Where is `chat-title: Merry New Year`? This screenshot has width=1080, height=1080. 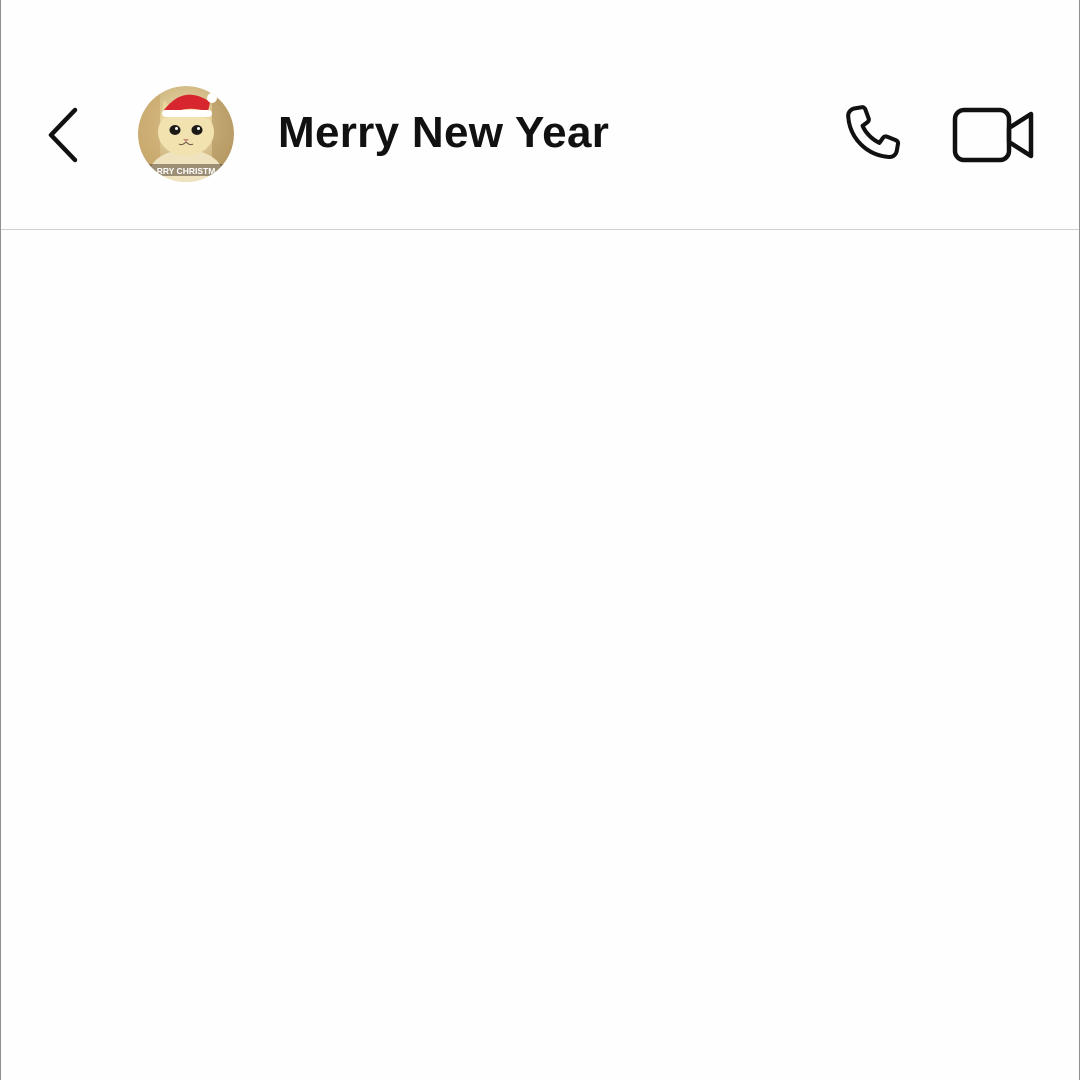
chat-title: Merry New Year is located at coordinates (443, 133).